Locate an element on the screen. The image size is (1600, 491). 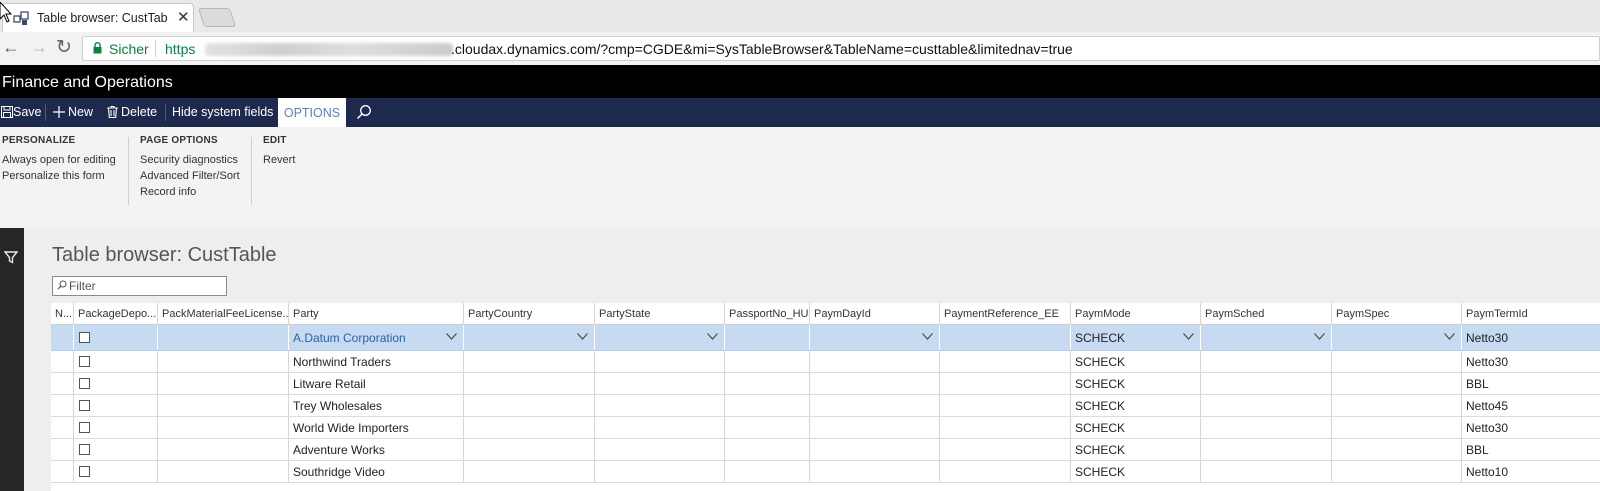
grid-cell: Southridge Video is located at coordinates (375, 471).